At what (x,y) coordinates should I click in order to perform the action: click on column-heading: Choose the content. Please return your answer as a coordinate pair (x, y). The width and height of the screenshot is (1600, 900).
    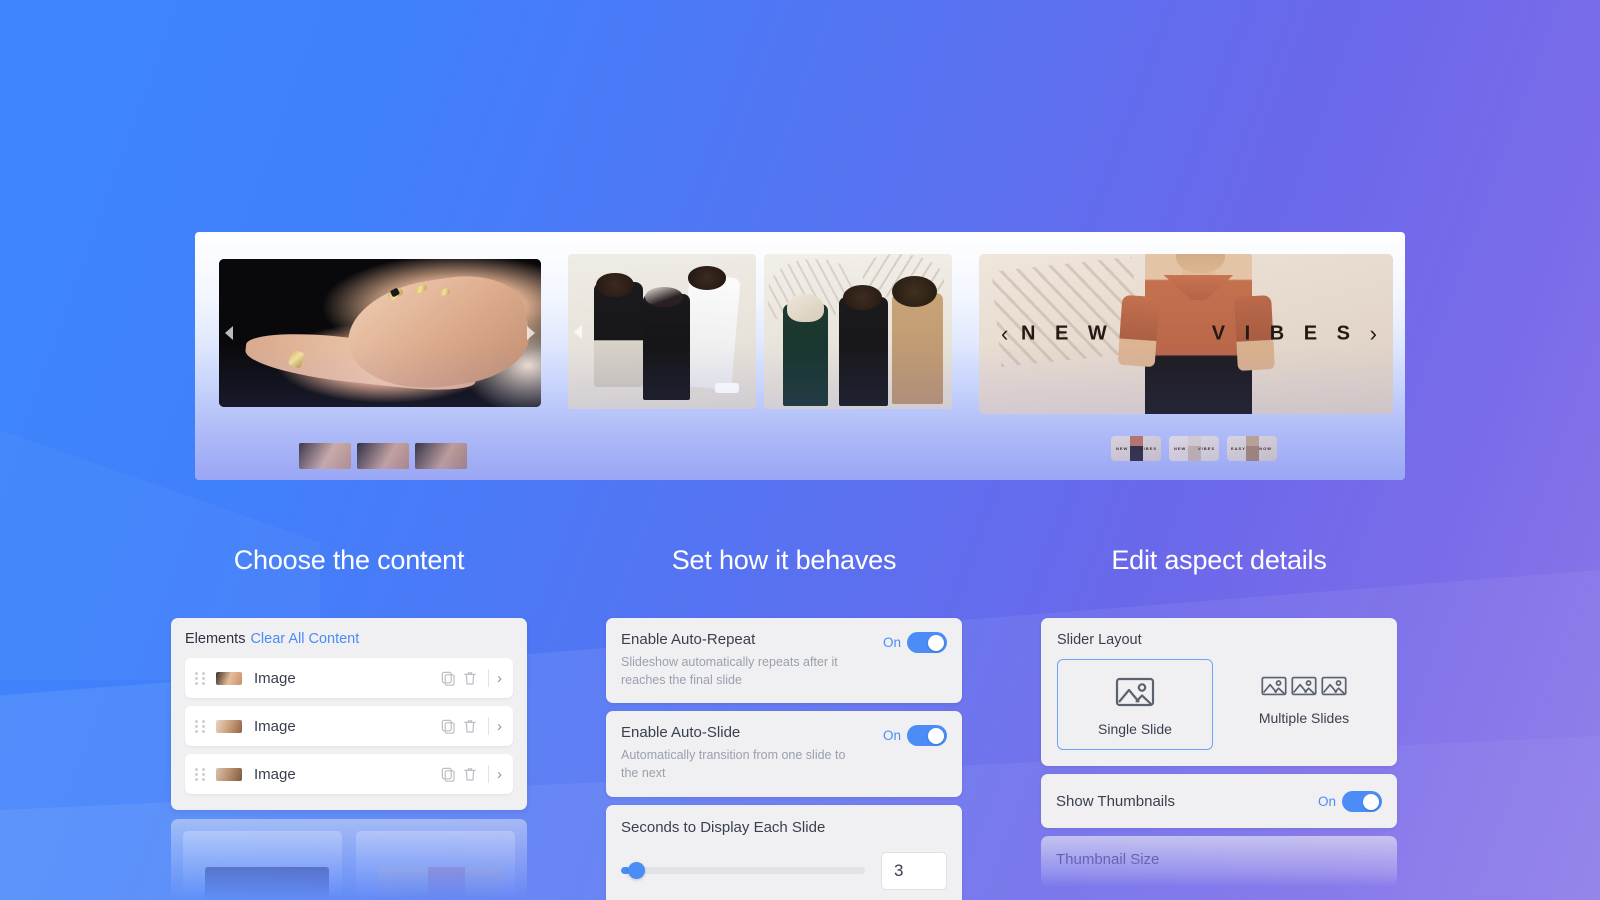
    Looking at the image, I should click on (349, 560).